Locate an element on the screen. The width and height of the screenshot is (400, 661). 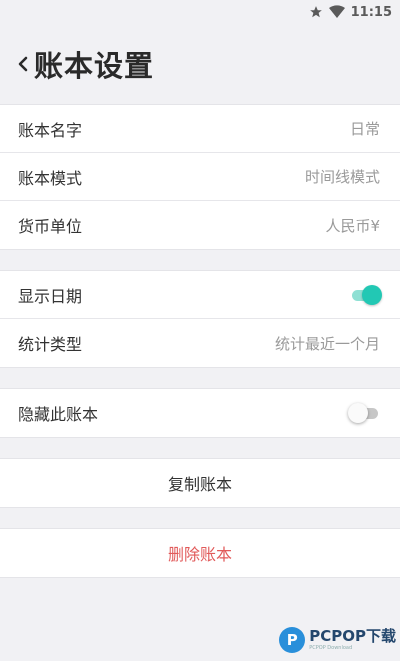
currency-value: 人民币¥ is located at coordinates (352, 225).